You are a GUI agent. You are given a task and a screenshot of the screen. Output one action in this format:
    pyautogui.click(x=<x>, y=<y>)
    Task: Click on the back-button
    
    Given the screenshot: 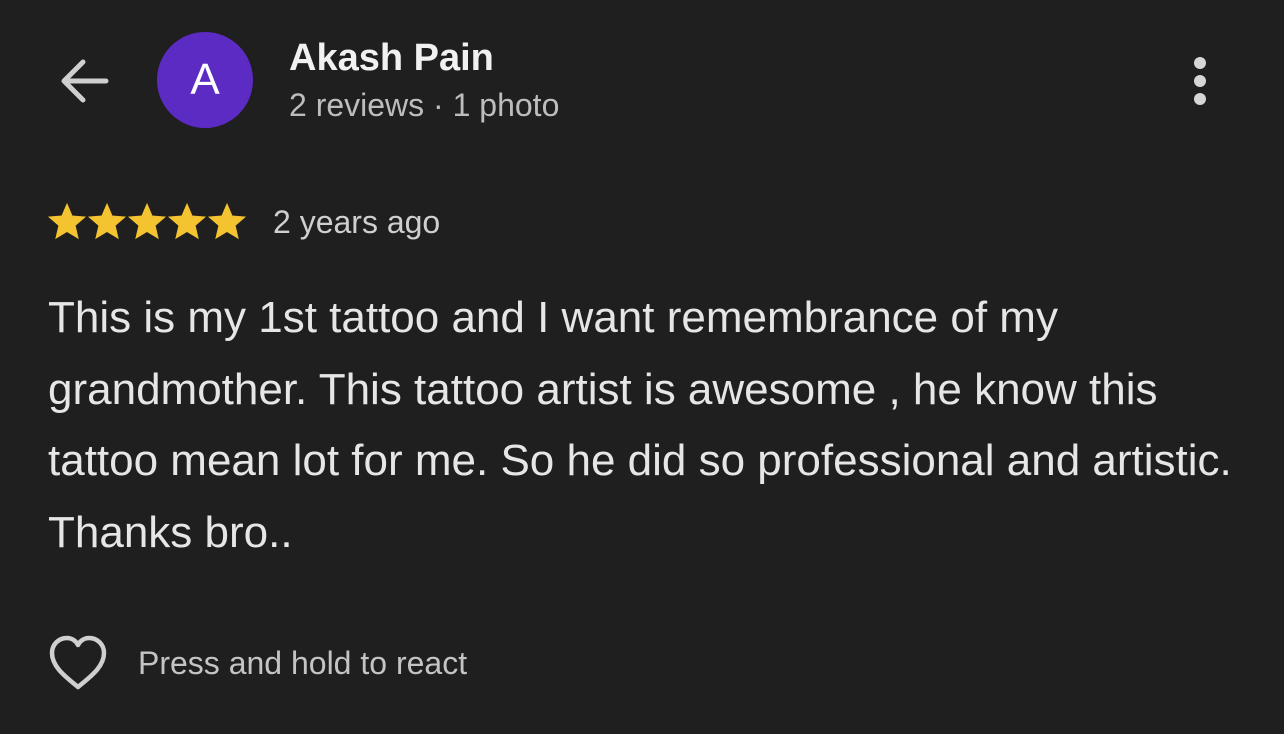 What is the action you would take?
    pyautogui.click(x=84, y=81)
    